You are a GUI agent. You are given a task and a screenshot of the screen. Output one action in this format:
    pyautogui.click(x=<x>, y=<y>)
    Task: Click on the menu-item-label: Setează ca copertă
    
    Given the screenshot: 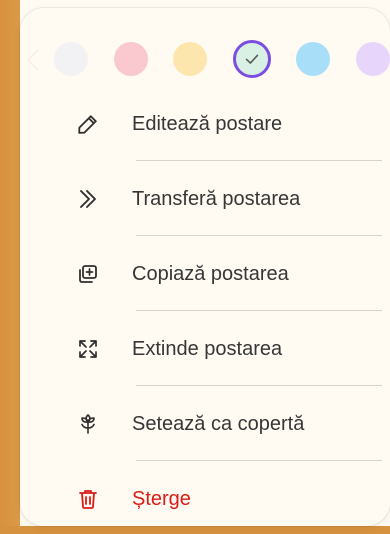 What is the action you would take?
    pyautogui.click(x=218, y=423)
    